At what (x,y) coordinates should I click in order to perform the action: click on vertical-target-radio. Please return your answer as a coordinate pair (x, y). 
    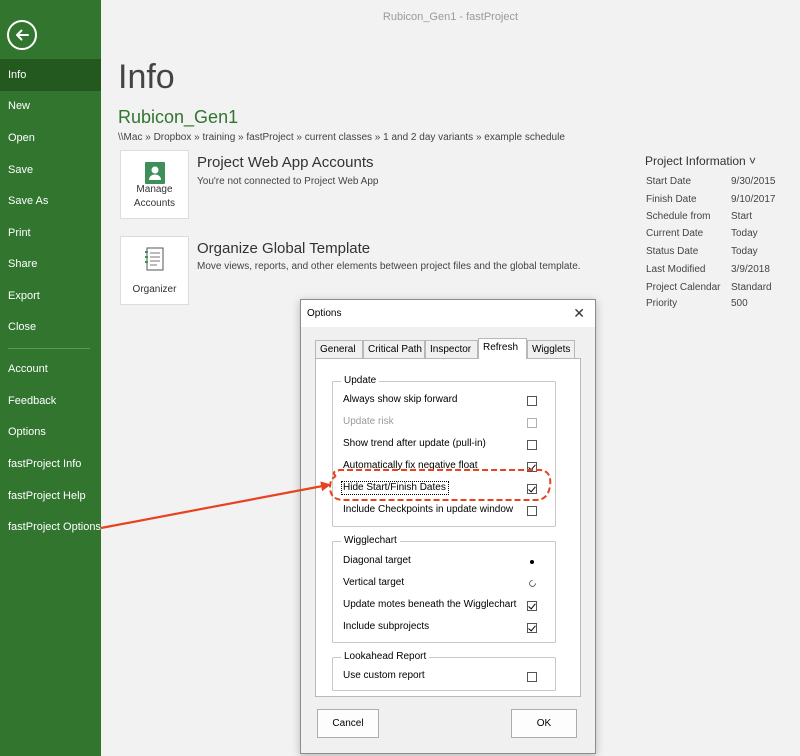
    Looking at the image, I should click on (532, 583).